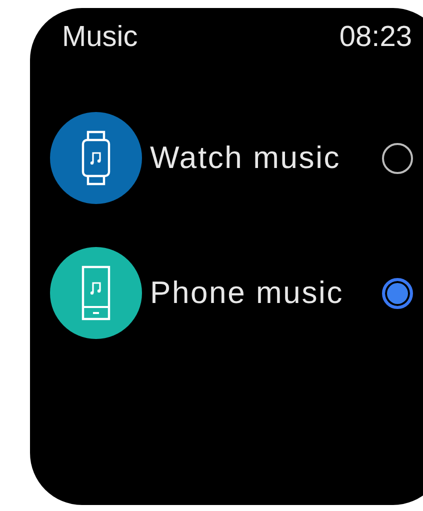  I want to click on option-label: Phone music, so click(264, 293).